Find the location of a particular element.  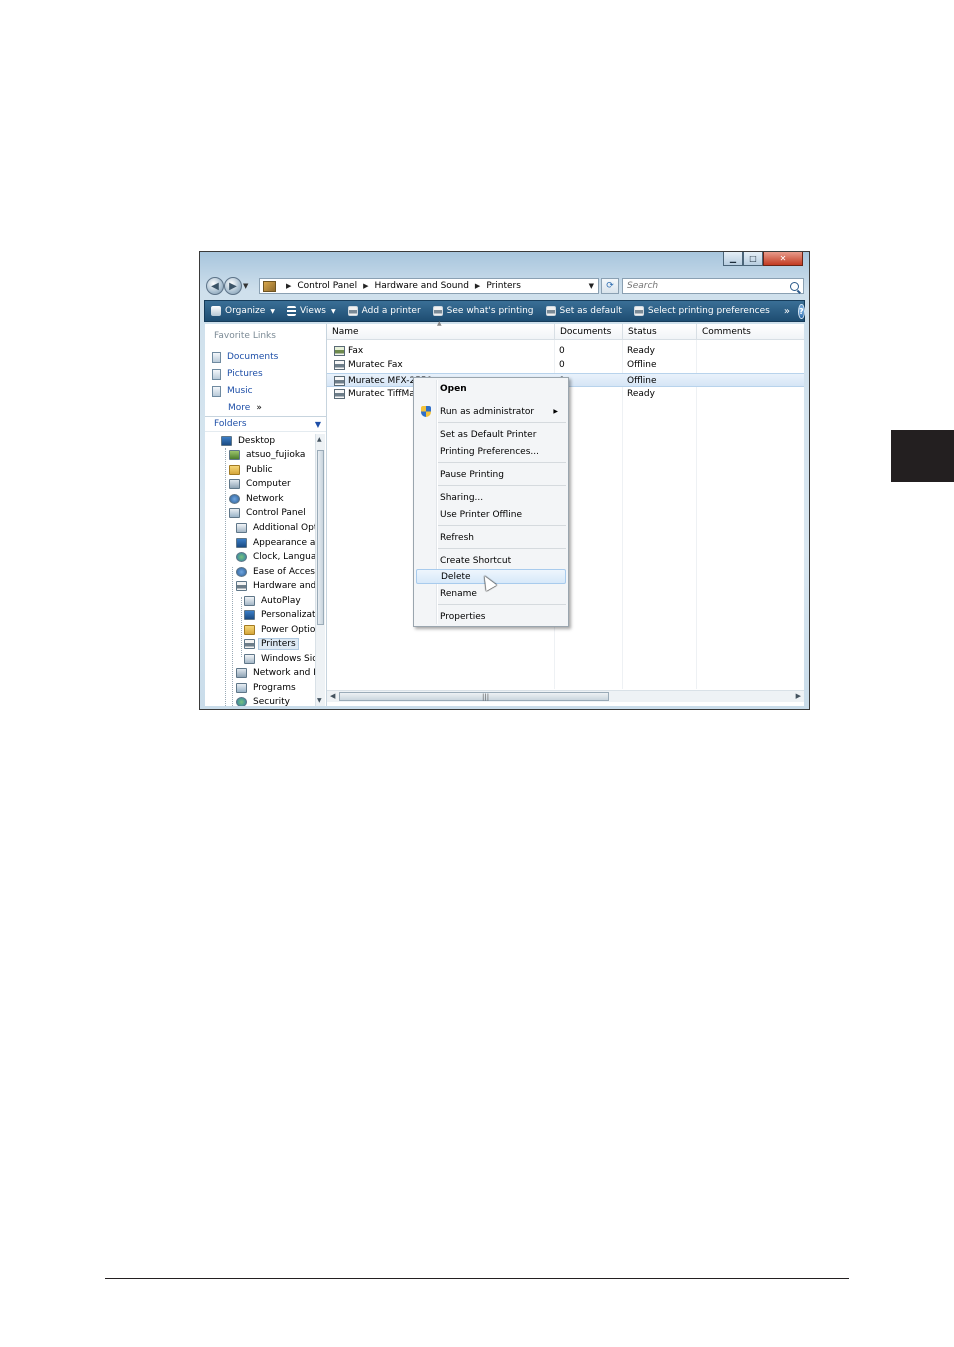

double-chevron-icon: » is located at coordinates (259, 408).